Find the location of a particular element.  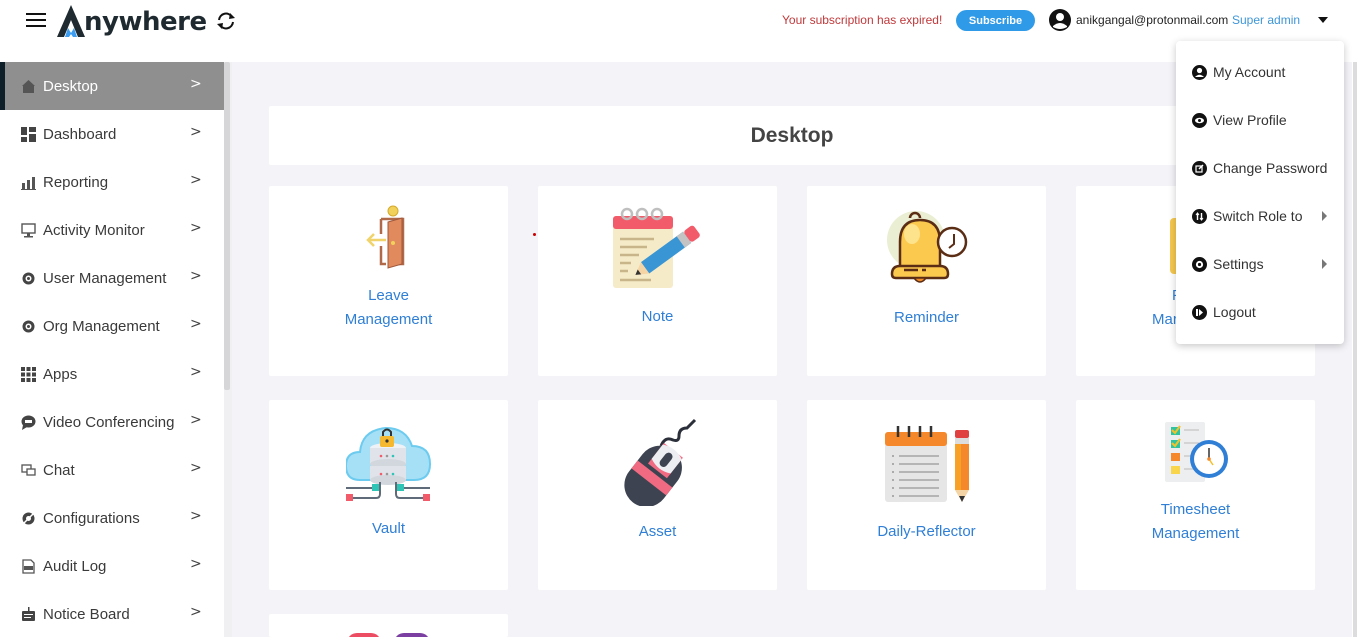

door-exit-icon is located at coordinates (384, 237).